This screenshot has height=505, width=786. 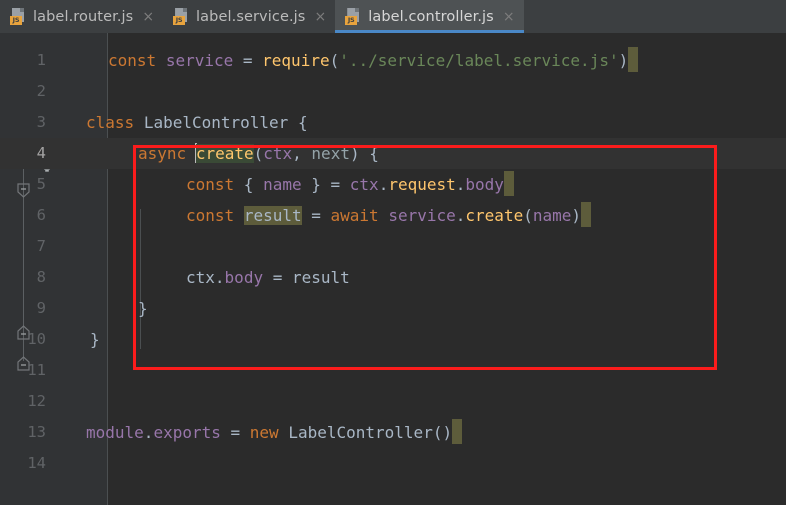 I want to click on tab-label-service-js: JS label.service.js ×, so click(x=249, y=16).